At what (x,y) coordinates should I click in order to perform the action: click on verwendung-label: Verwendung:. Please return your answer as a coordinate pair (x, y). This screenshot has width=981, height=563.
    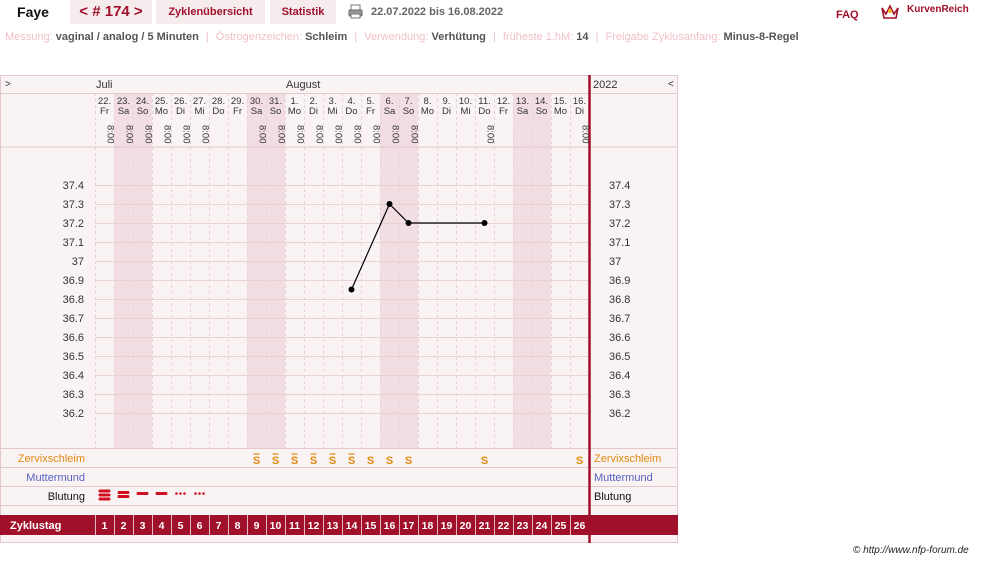
    Looking at the image, I should click on (396, 37).